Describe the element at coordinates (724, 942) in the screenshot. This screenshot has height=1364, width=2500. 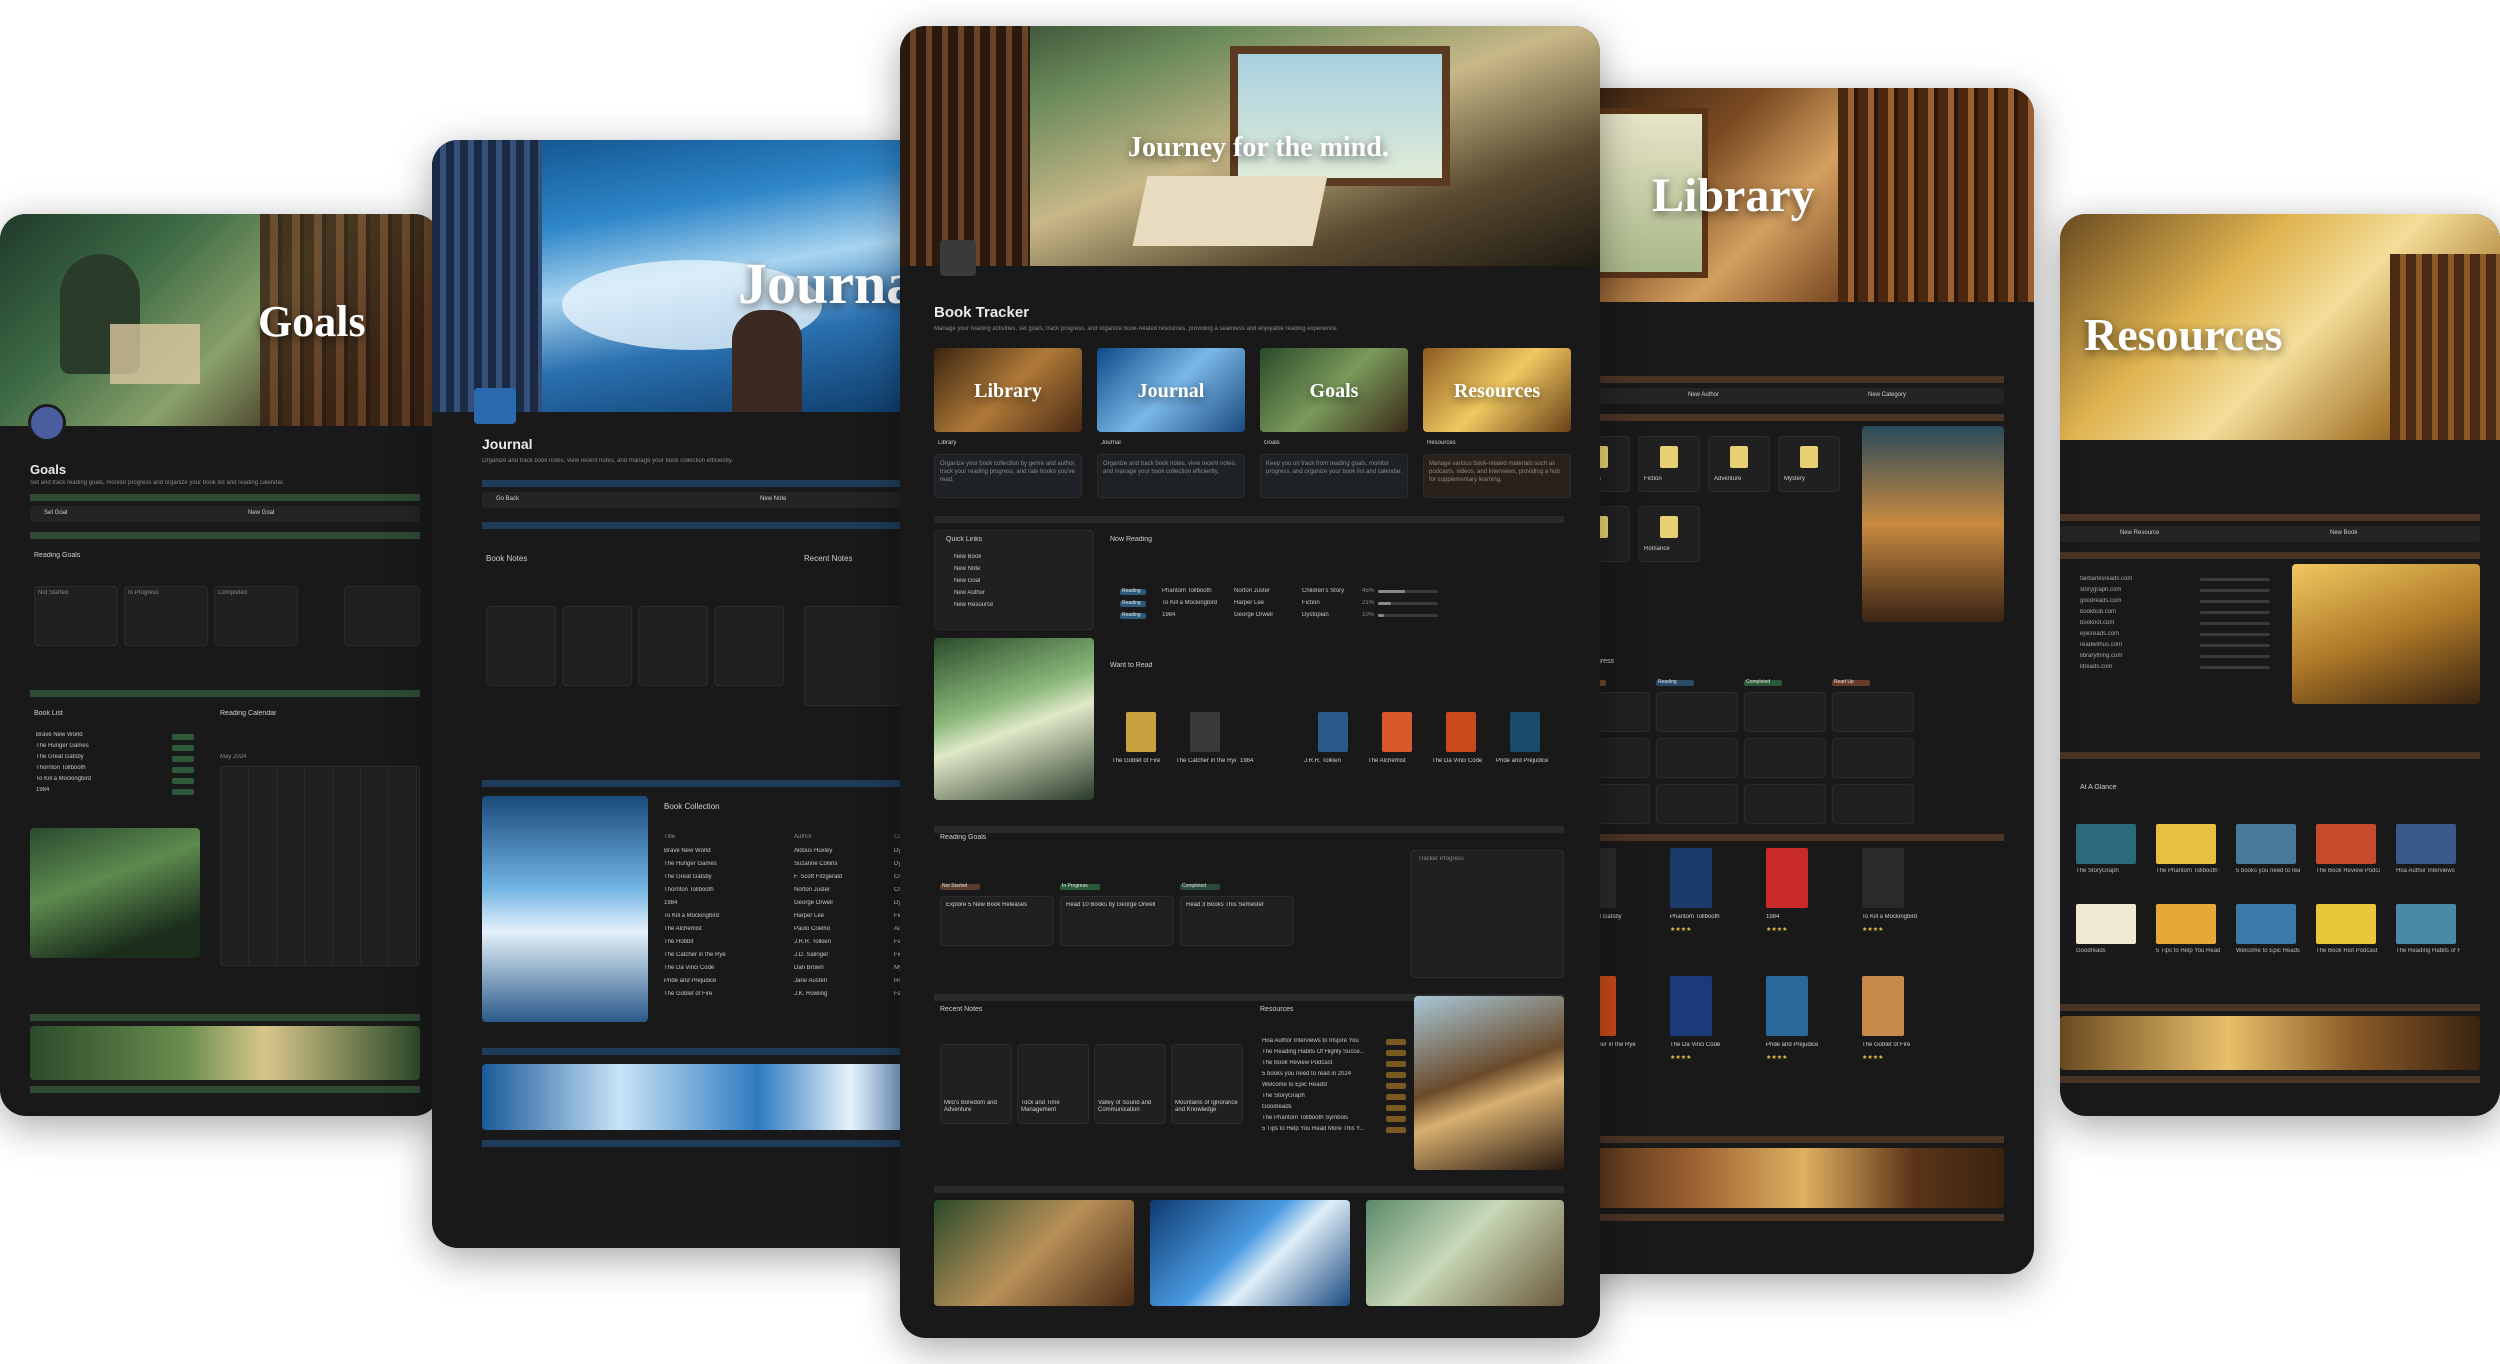
I see `journal-collection-cell: The Hobbit` at that location.